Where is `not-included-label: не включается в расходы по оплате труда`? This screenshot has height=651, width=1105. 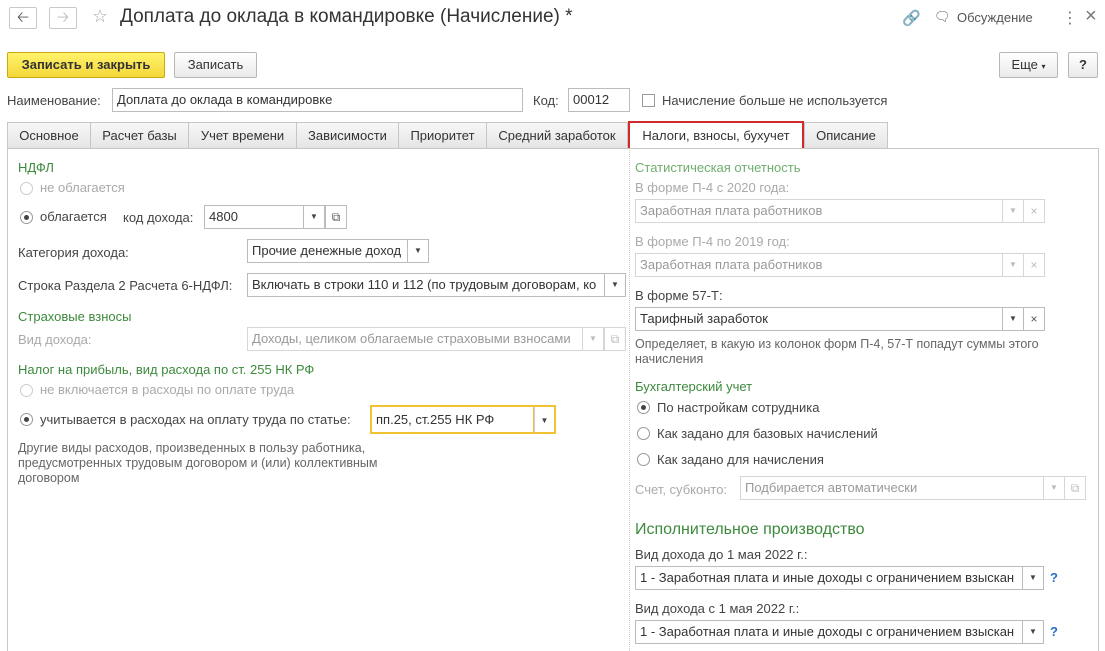
not-included-label: не включается в расходы по оплате труда is located at coordinates (167, 389).